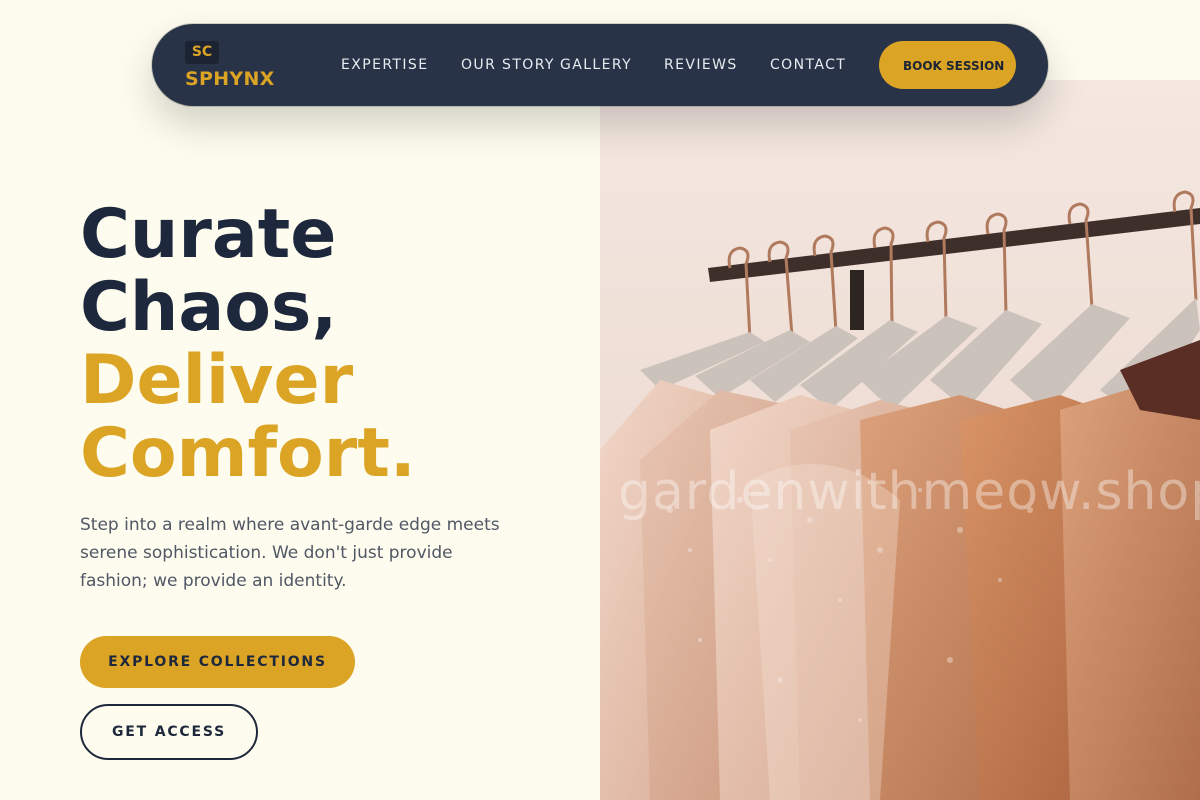 Image resolution: width=1200 pixels, height=800 pixels. What do you see at coordinates (248, 453) in the screenshot?
I see `headline-line-4: Comfort.` at bounding box center [248, 453].